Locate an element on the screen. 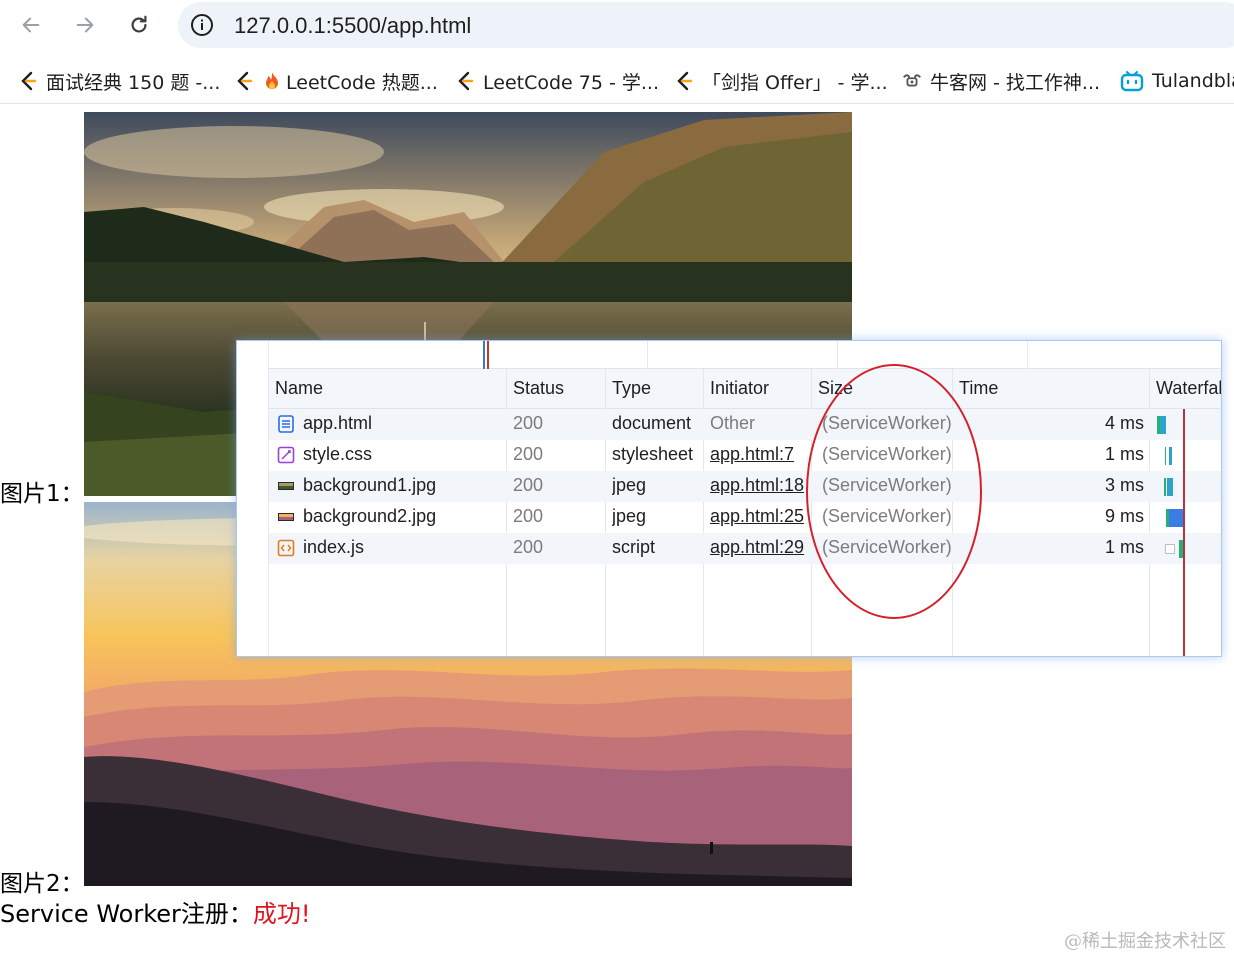  row-name: index.js is located at coordinates (334, 547).